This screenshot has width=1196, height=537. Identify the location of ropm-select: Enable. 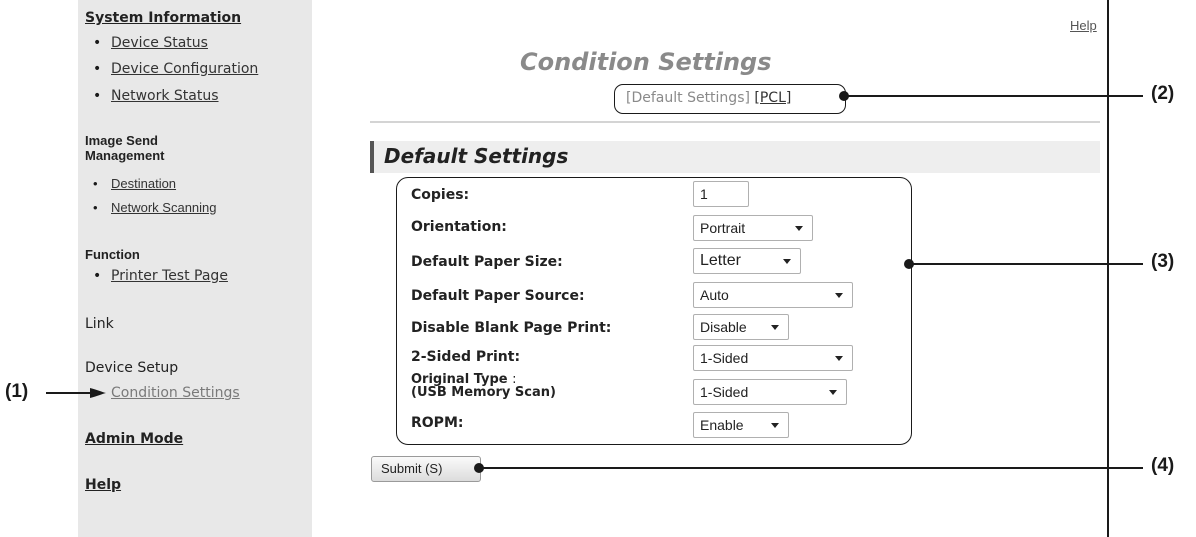
(741, 425).